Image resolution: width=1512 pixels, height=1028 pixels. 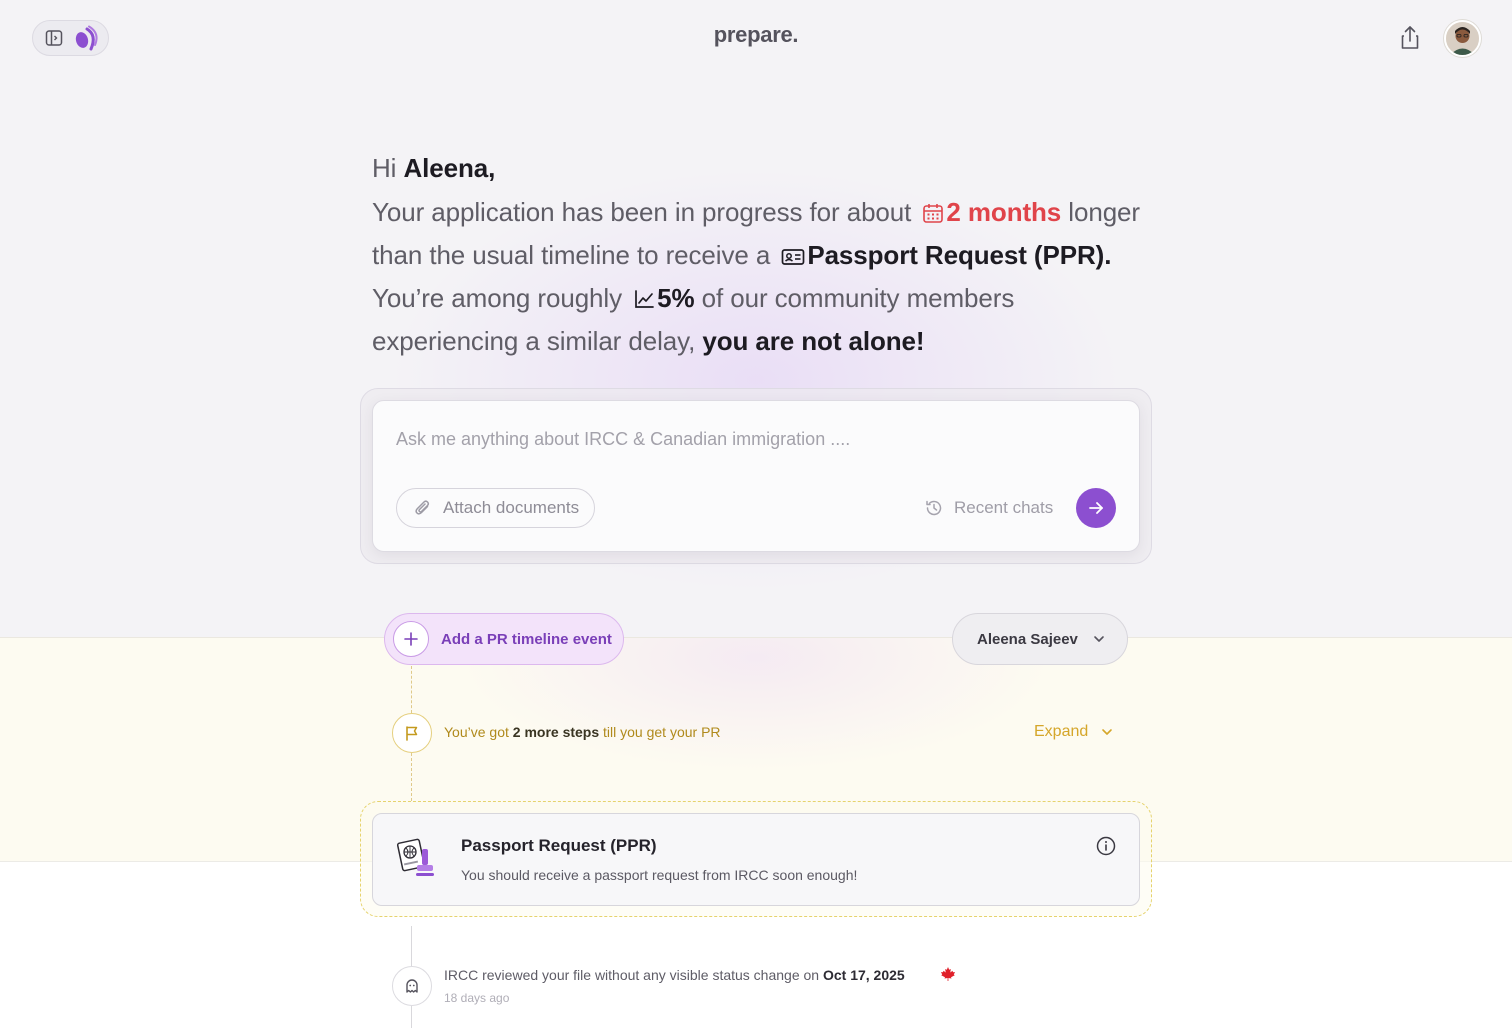 What do you see at coordinates (746, 439) in the screenshot?
I see `ask-input` at bounding box center [746, 439].